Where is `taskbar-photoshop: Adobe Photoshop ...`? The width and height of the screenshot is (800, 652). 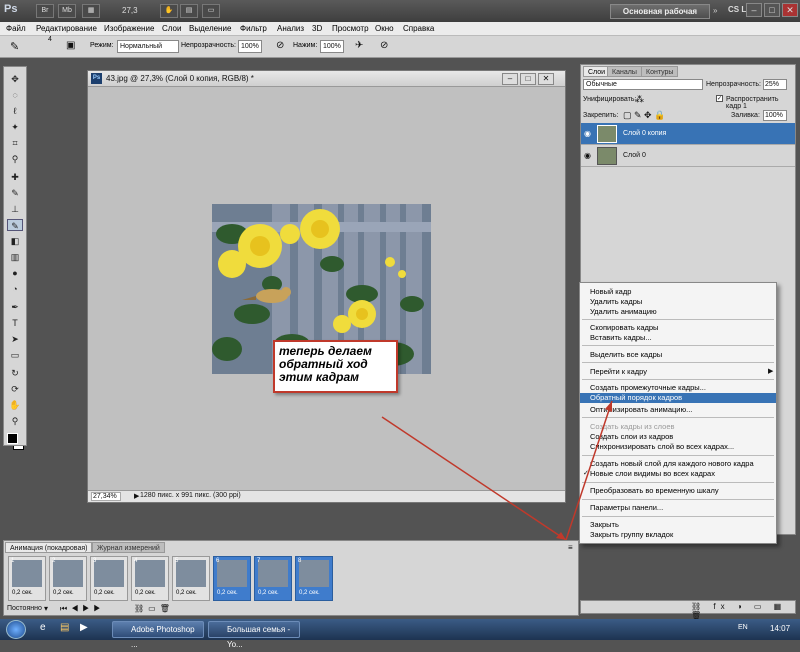 taskbar-photoshop: Adobe Photoshop ... is located at coordinates (158, 635).